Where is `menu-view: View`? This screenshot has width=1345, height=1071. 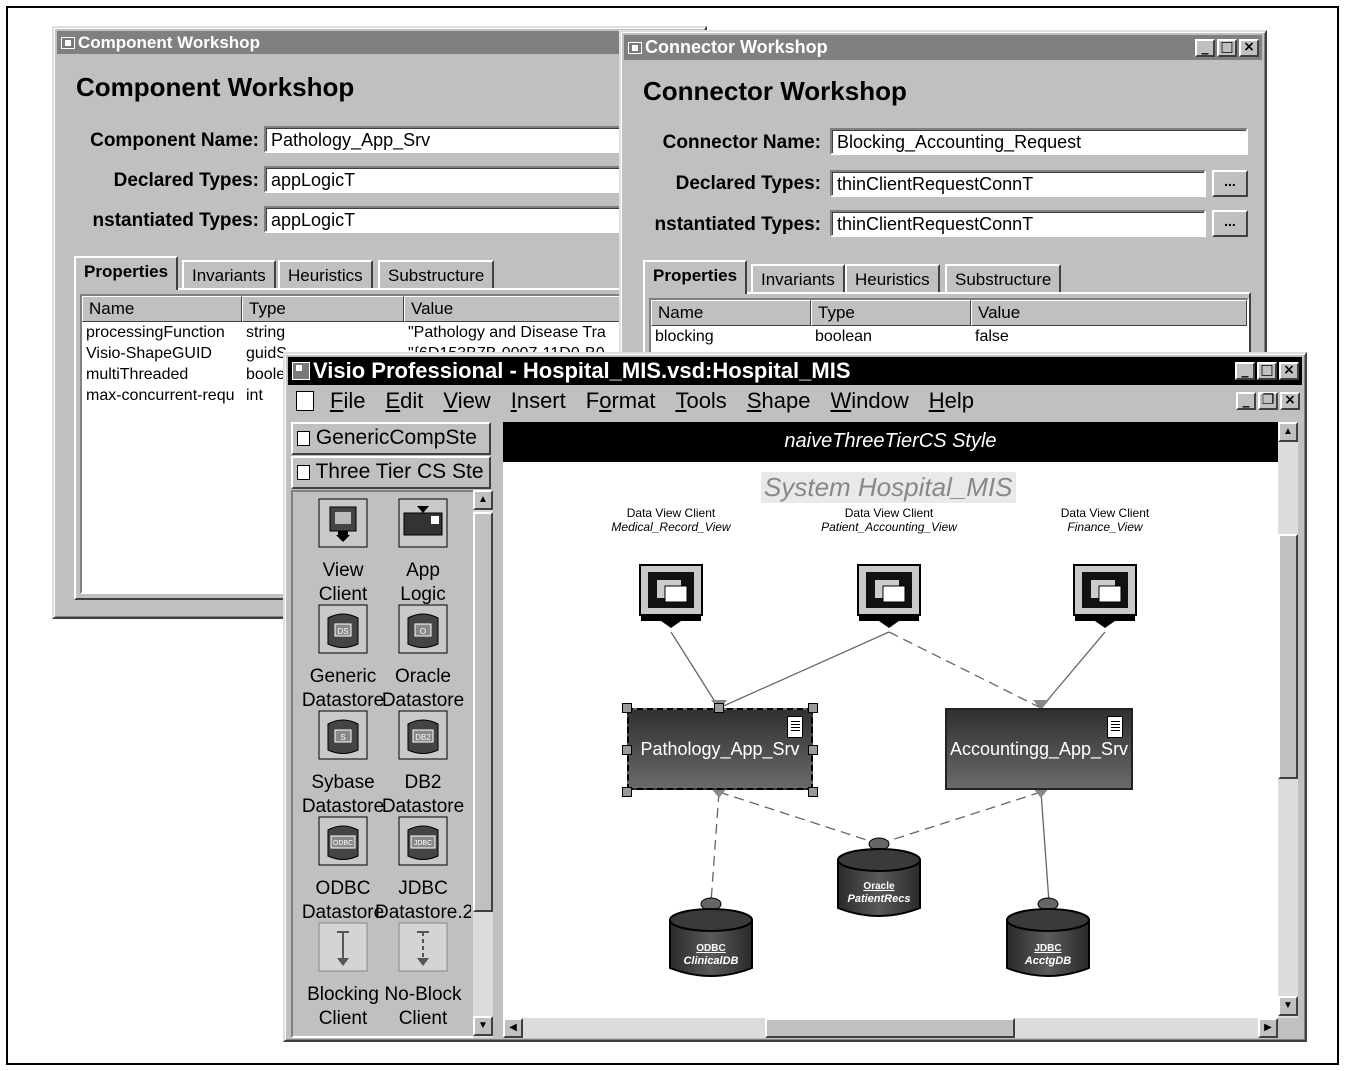
menu-view: View is located at coordinates (466, 401).